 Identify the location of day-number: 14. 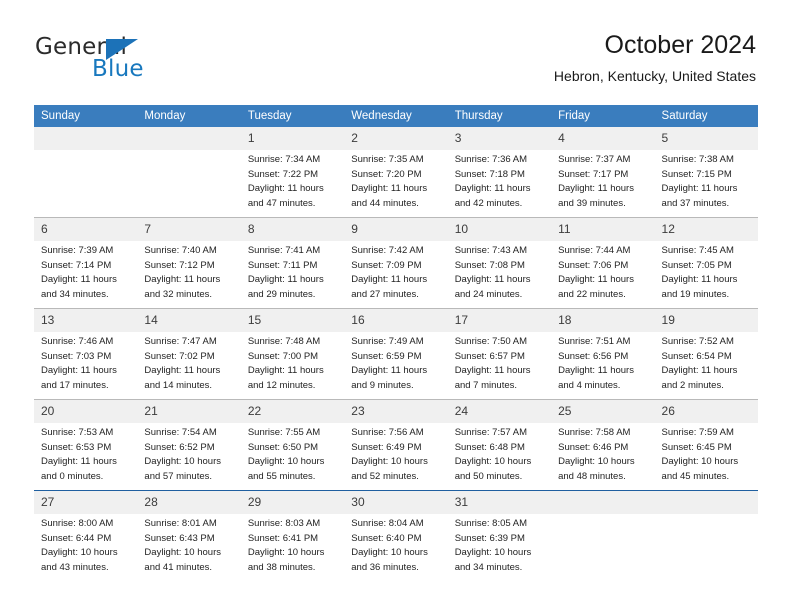
(189, 320).